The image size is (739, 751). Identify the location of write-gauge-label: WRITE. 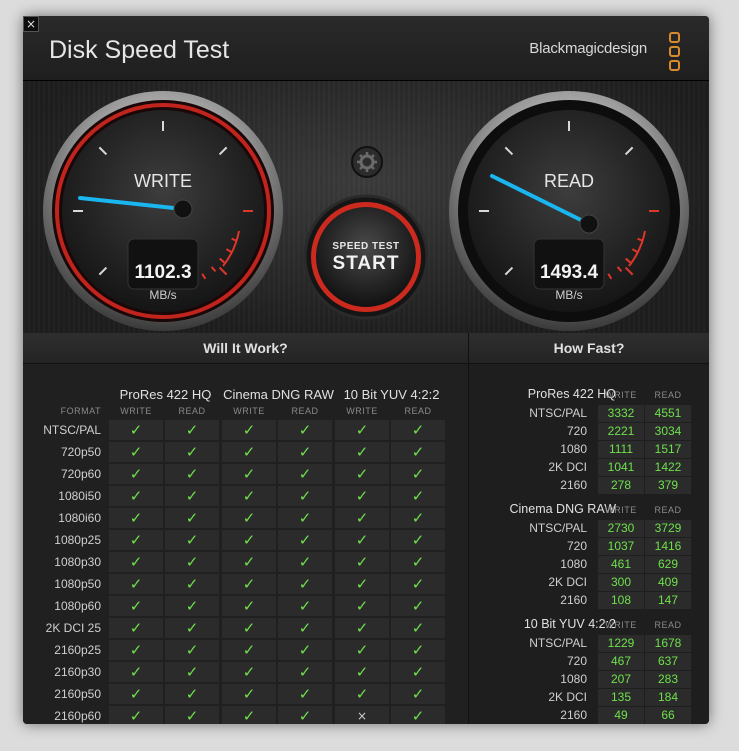
(163, 181).